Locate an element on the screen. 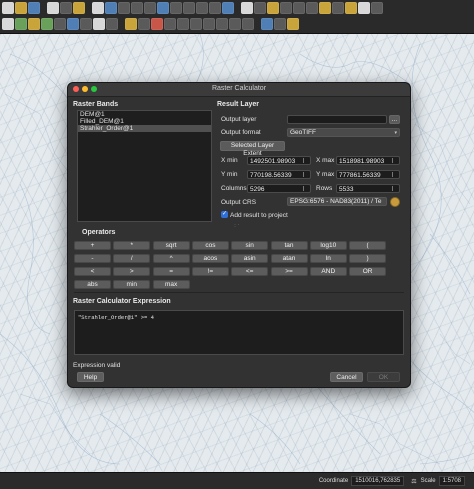  operator-button: != is located at coordinates (210, 271).